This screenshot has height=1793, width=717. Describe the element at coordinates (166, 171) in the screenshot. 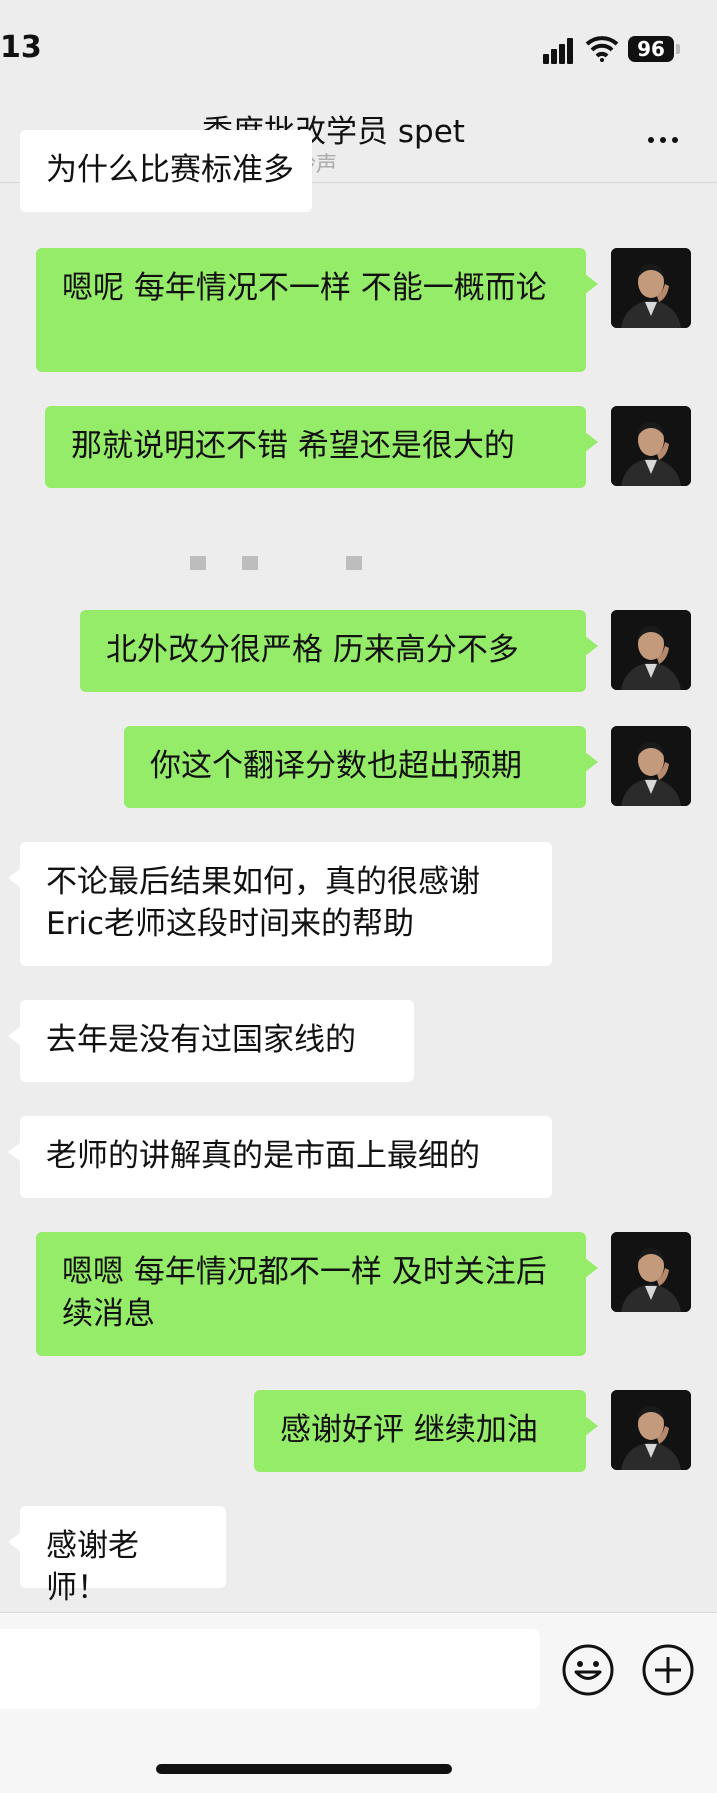

I see `message-bubble-them: 为什么比赛标准多` at that location.